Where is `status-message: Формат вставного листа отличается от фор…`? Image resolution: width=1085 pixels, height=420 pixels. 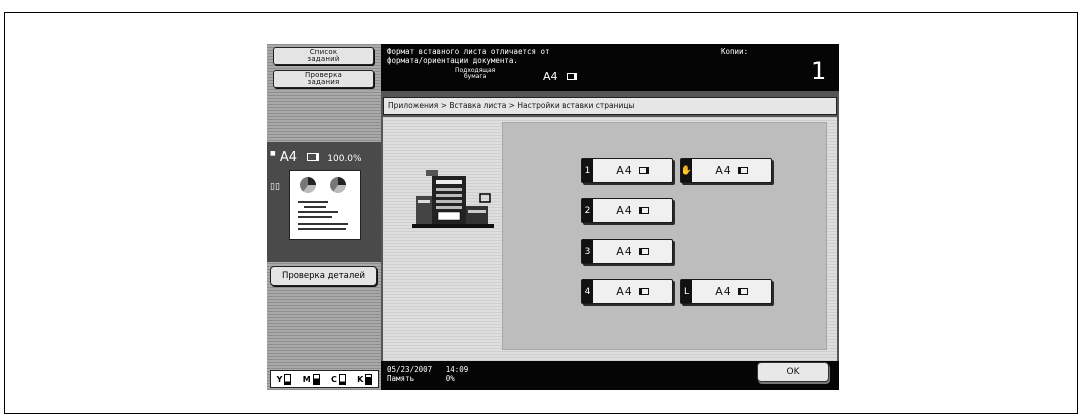 status-message: Формат вставного листа отличается от фор… is located at coordinates (468, 56).